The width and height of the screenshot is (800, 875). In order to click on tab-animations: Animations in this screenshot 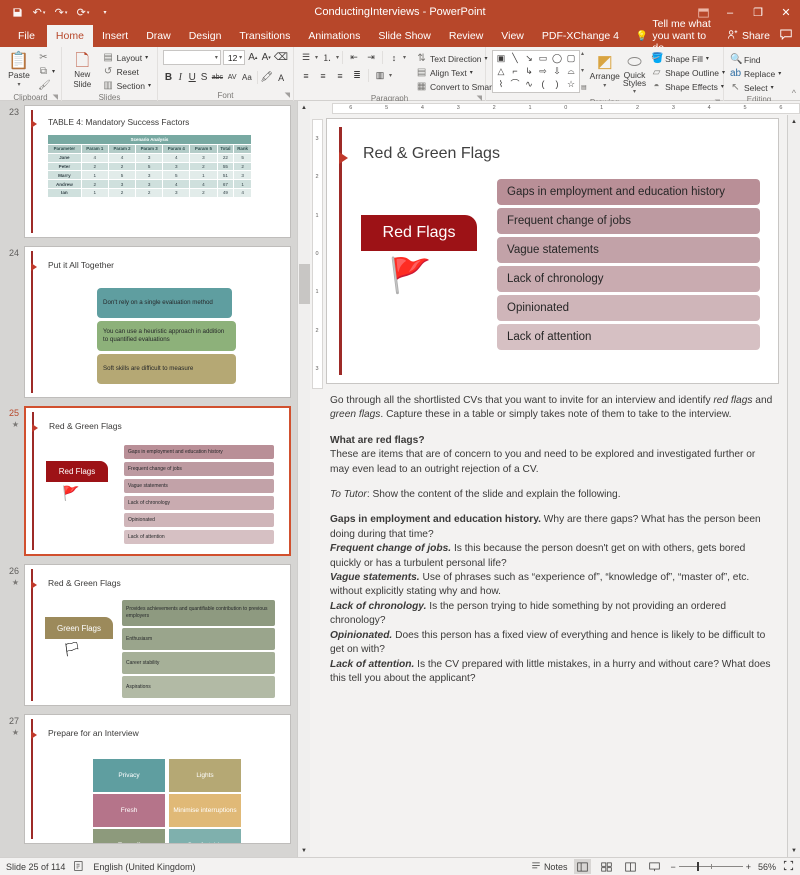, I will do `click(334, 36)`.